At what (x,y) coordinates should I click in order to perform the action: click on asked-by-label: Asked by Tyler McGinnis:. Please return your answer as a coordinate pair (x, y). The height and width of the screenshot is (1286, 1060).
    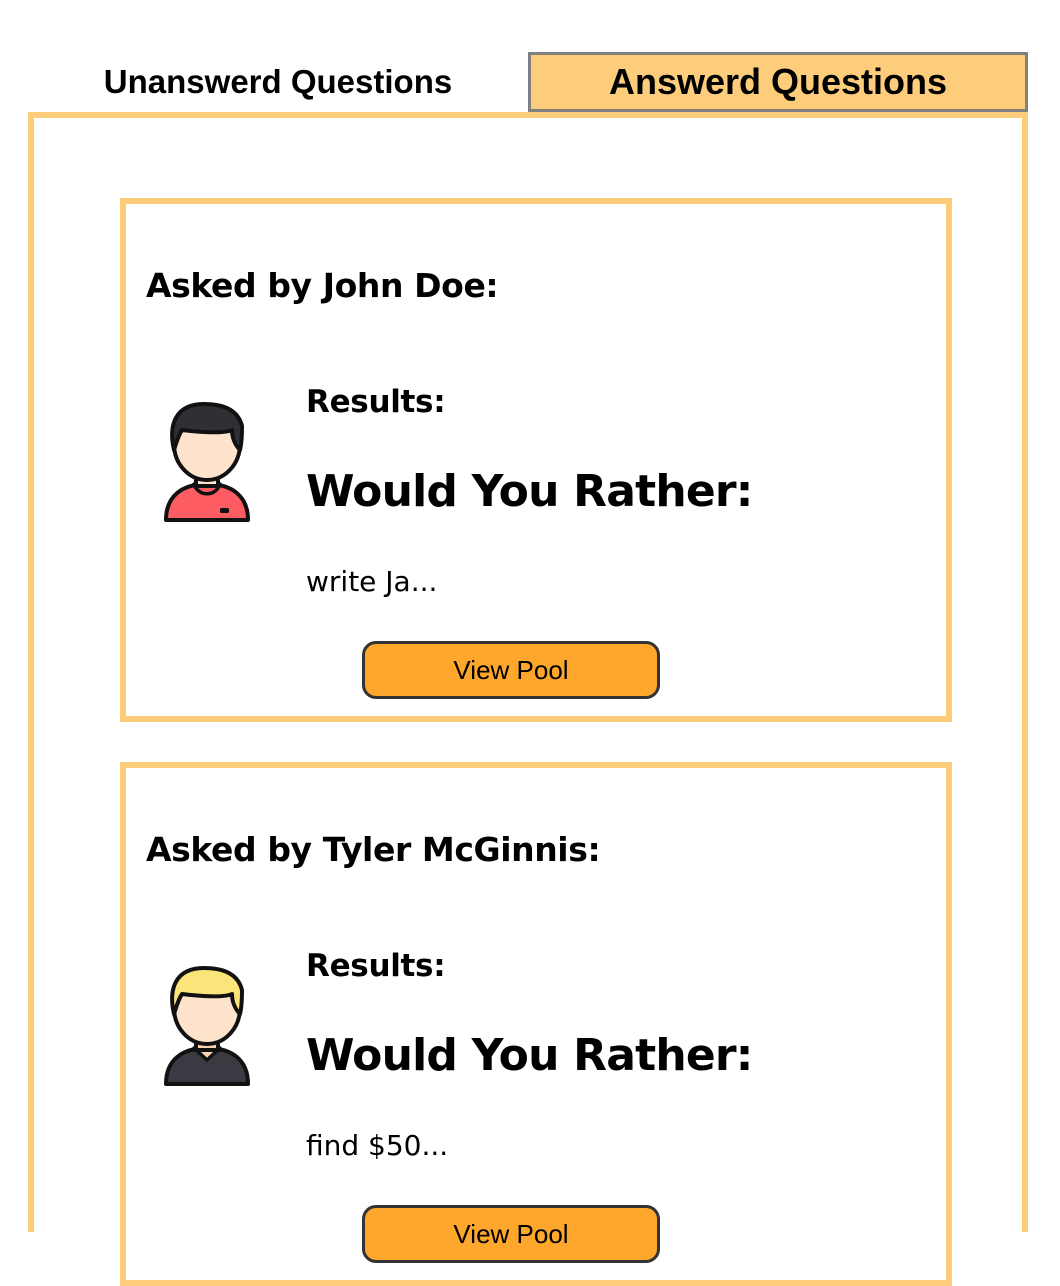
    Looking at the image, I should click on (373, 849).